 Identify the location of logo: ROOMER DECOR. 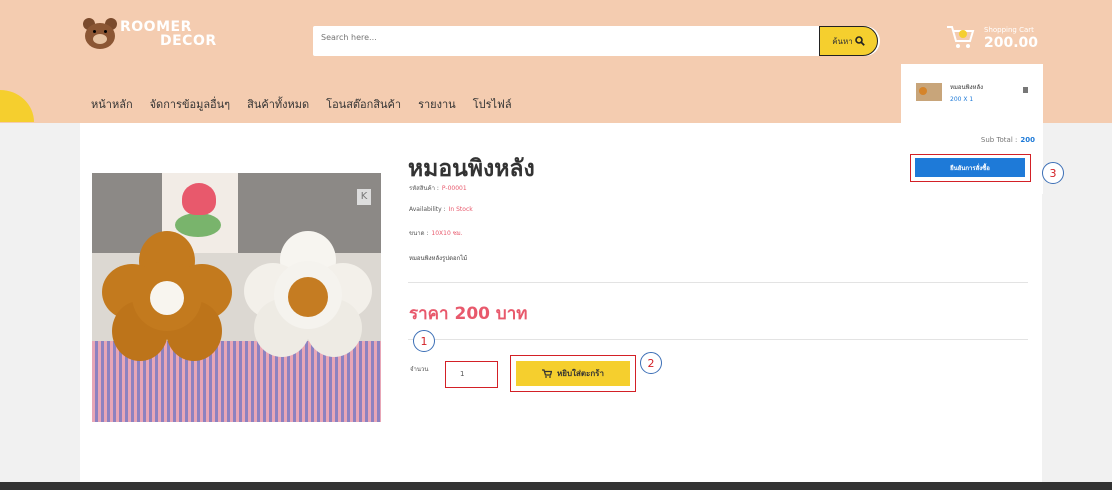
(149, 34).